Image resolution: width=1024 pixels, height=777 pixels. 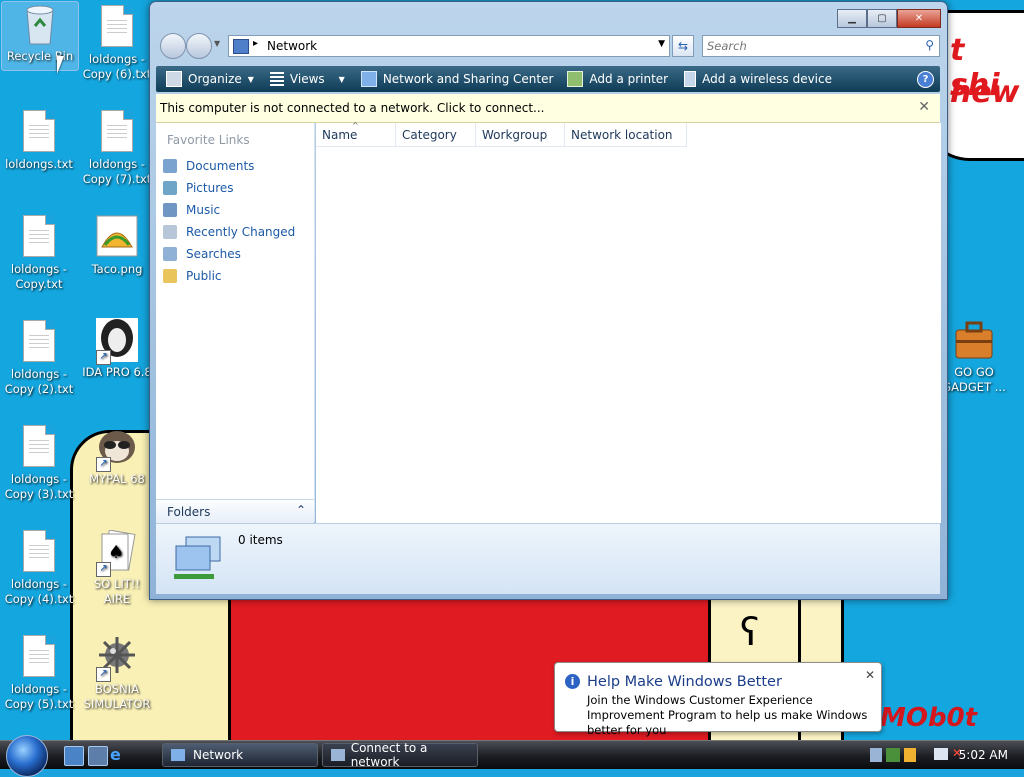 What do you see at coordinates (985, 92) in the screenshot?
I see `wallpaper-text: hew` at bounding box center [985, 92].